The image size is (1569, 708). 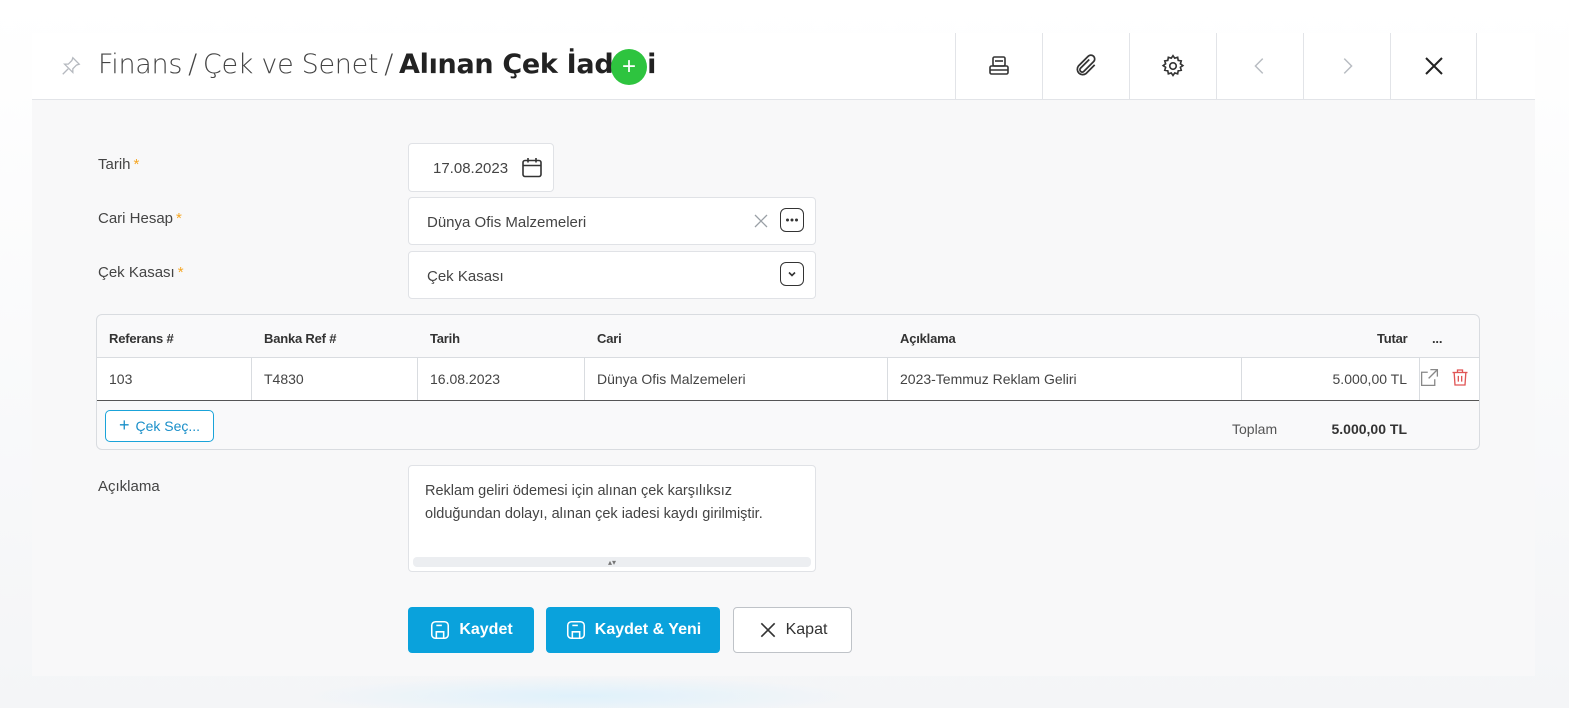 I want to click on cari-value: Dünya Ofis Malzemeleri, so click(x=507, y=222).